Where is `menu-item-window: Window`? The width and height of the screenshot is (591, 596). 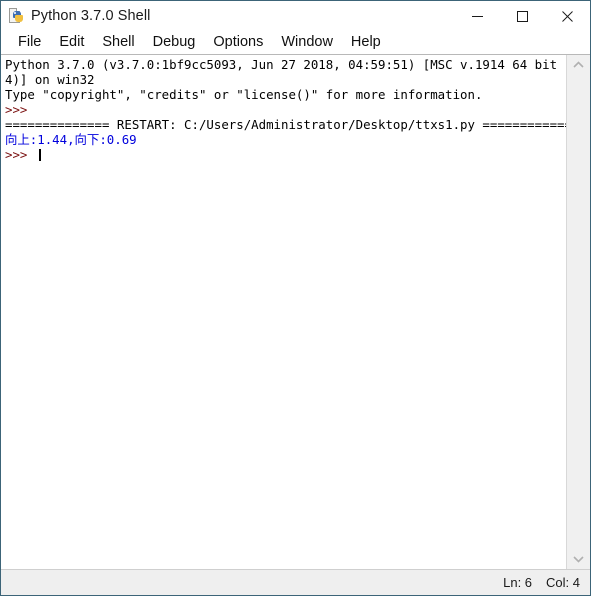
menu-item-window: Window is located at coordinates (307, 42).